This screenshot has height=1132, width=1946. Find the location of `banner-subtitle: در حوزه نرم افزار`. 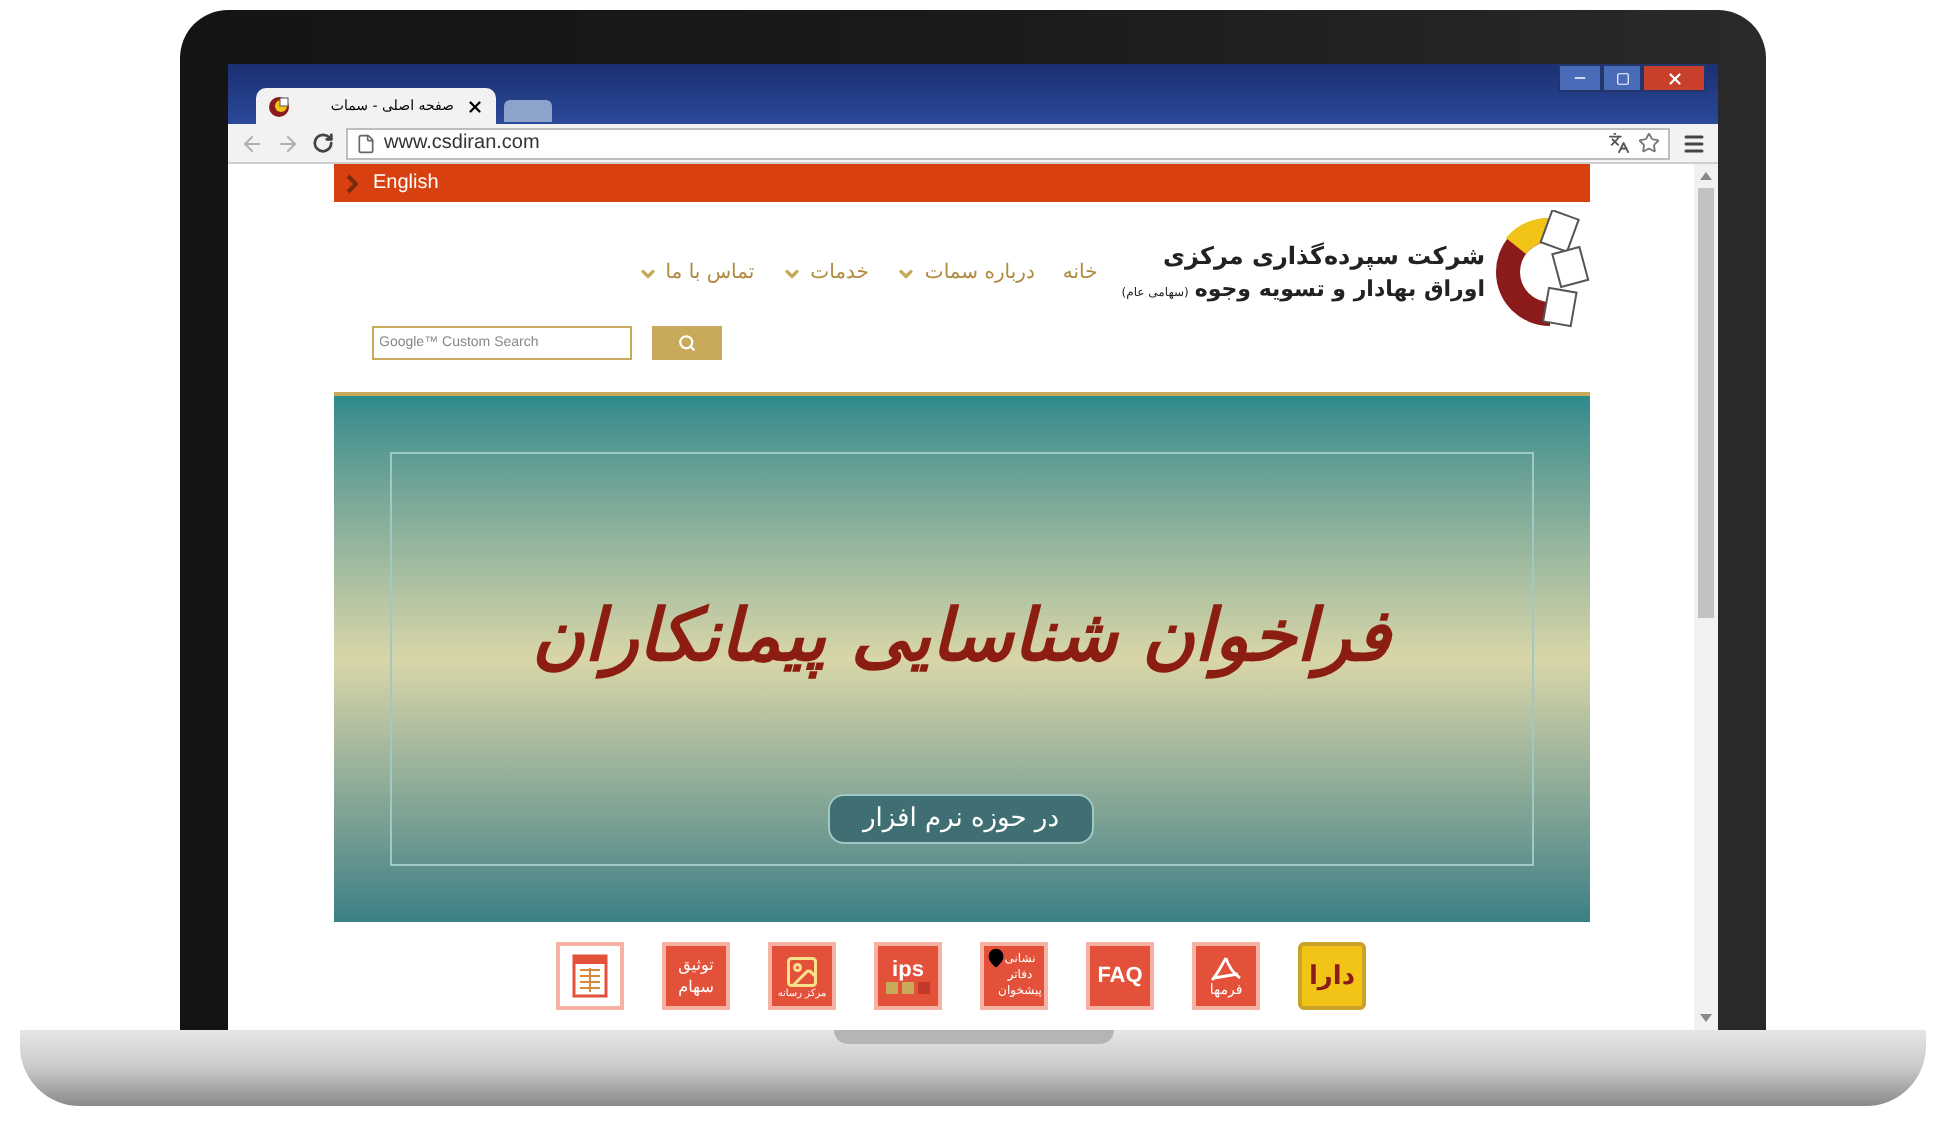

banner-subtitle: در حوزه نرم افزار is located at coordinates (961, 818).